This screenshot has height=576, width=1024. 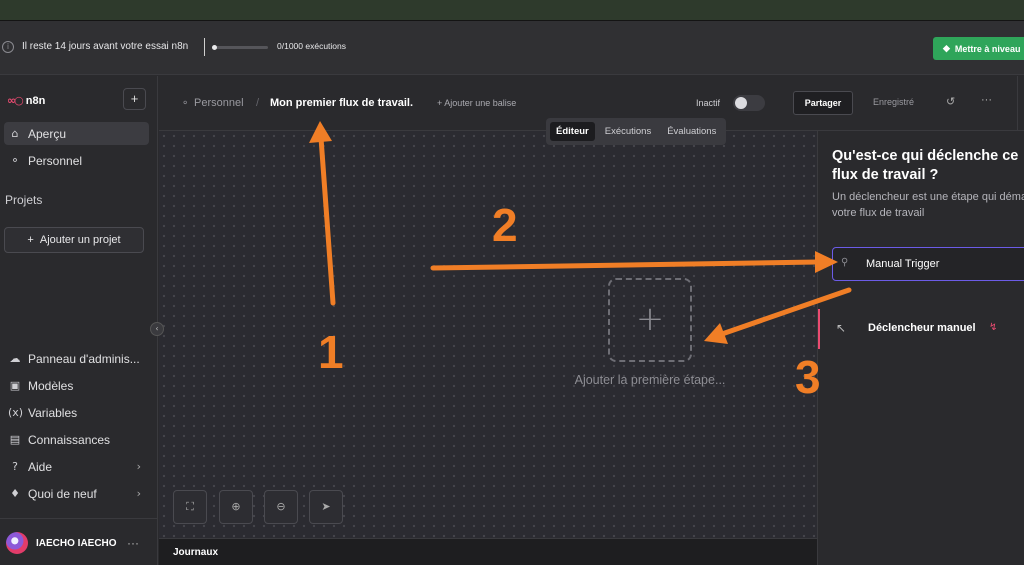 I want to click on search-value: Manual Trigger, so click(x=903, y=264).